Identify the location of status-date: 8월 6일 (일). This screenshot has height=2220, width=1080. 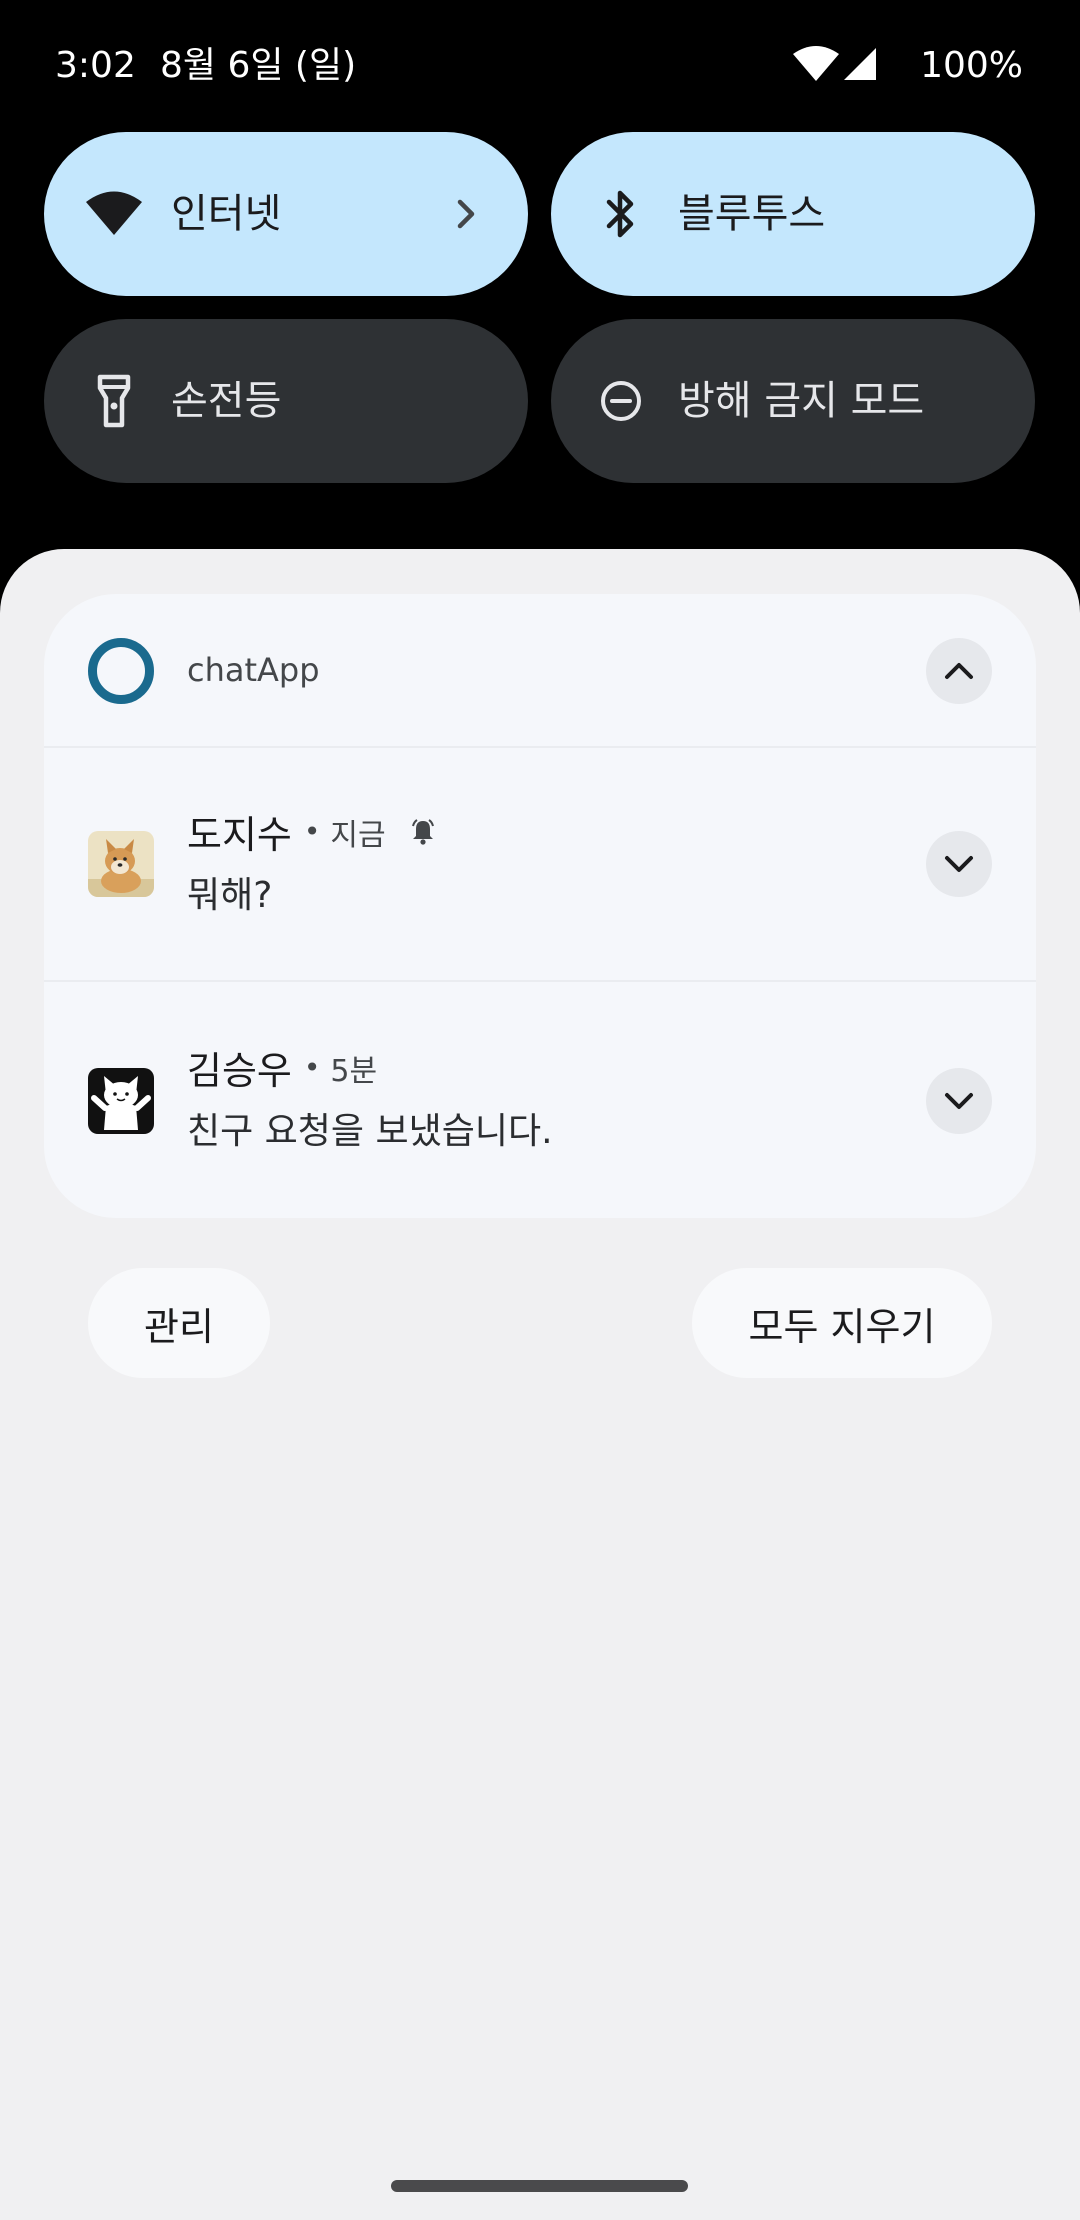
(258, 65).